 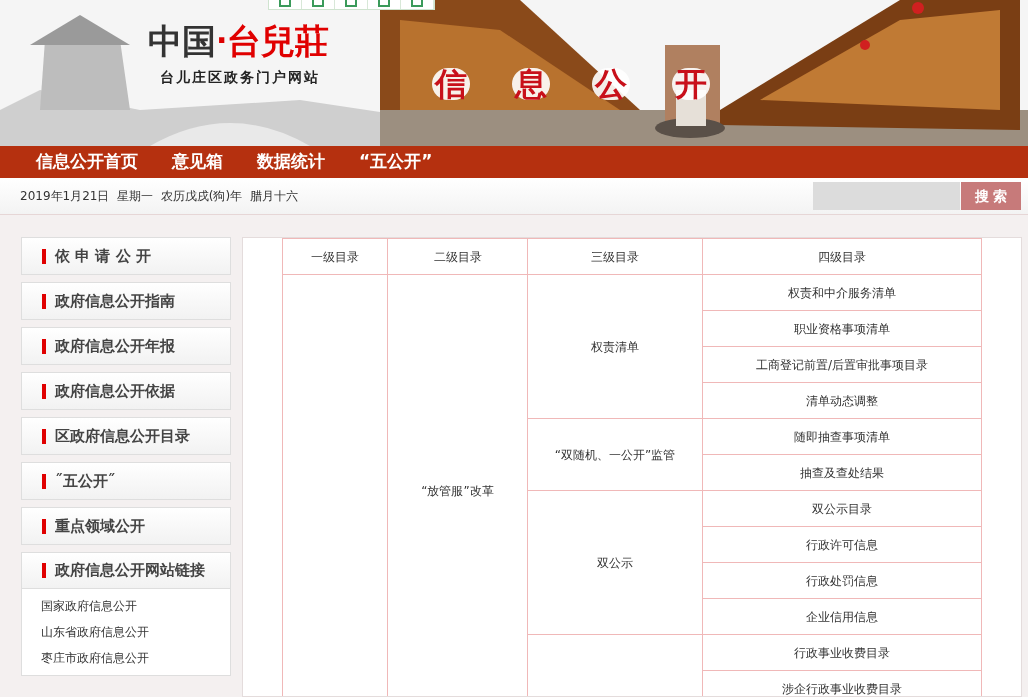 I want to click on site-subtitle: 台儿庄区政务门户网站, so click(x=240, y=77).